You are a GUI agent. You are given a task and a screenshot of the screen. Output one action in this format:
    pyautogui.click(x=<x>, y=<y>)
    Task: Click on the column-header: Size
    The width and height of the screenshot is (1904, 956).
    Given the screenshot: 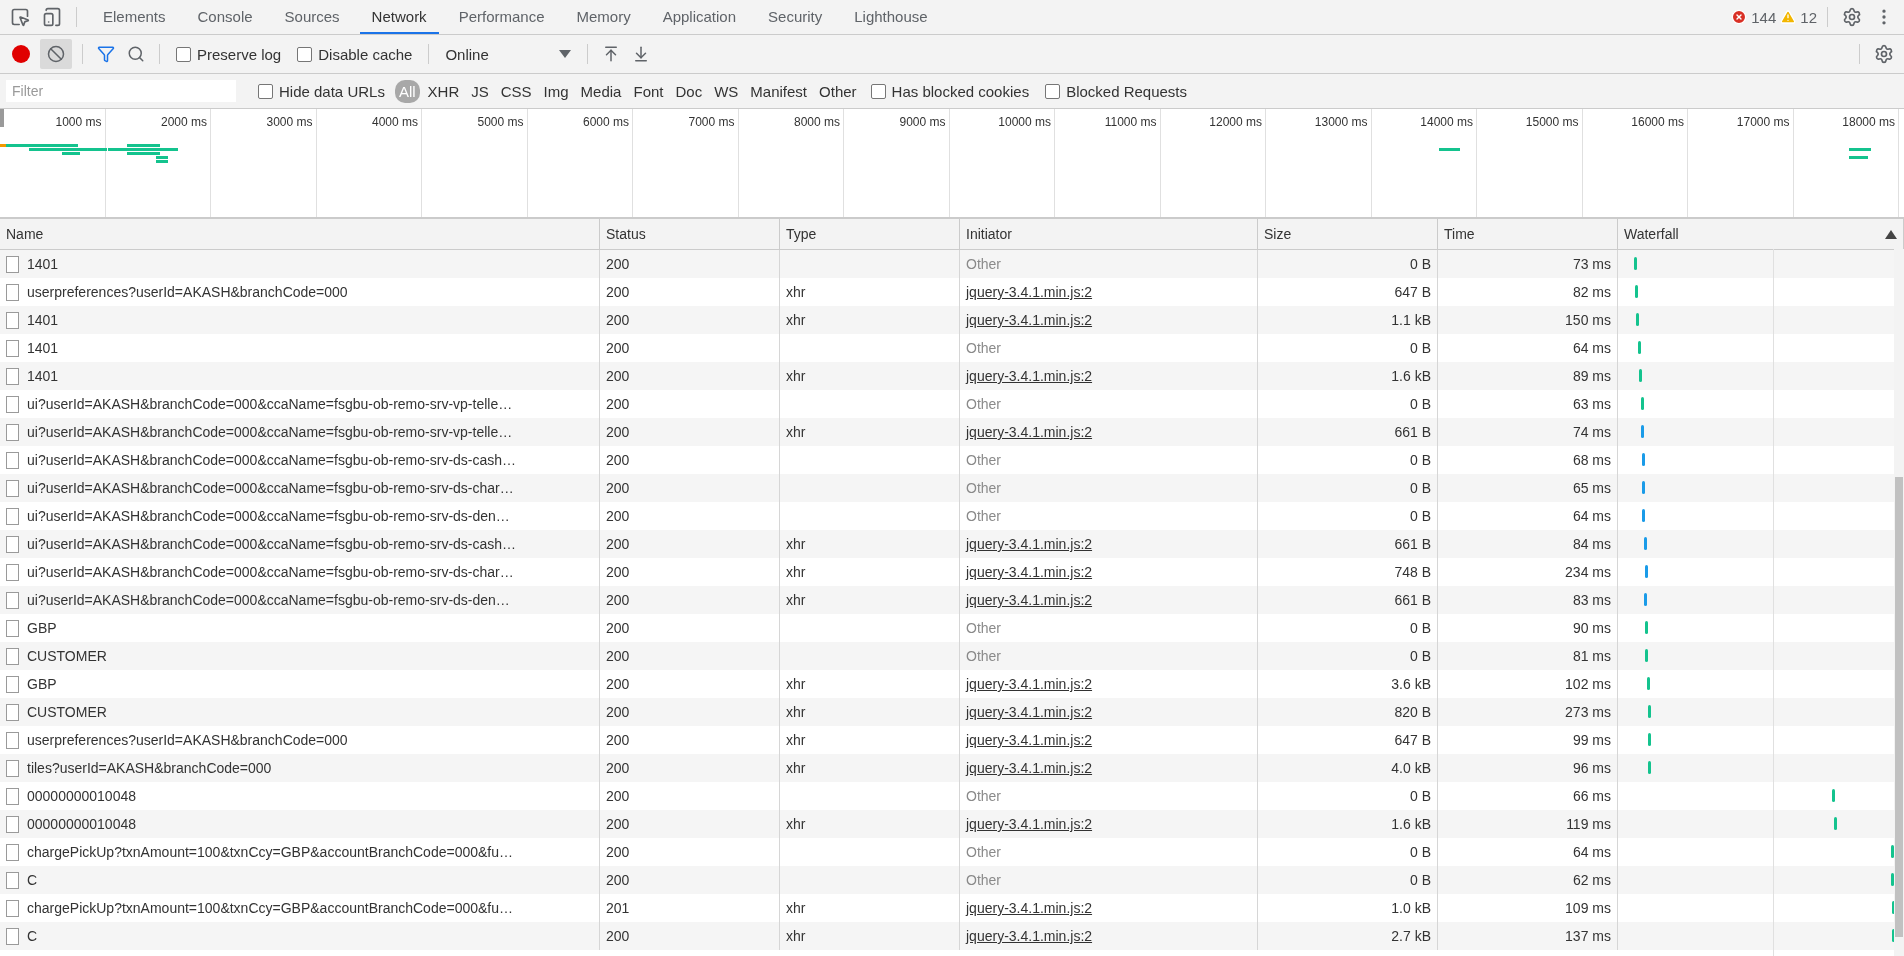 What is the action you would take?
    pyautogui.click(x=1348, y=234)
    